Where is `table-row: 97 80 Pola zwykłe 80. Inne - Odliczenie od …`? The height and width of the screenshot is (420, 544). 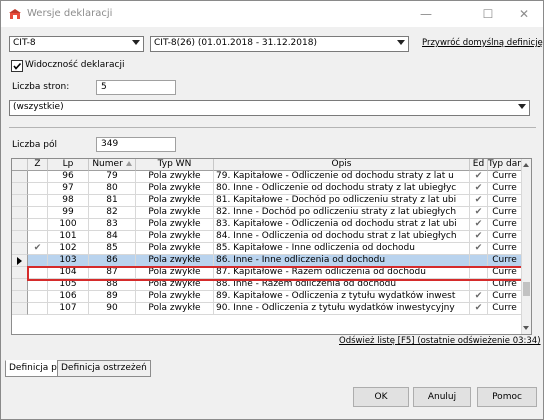
table-row: 97 80 Pola zwykłe 80. Inne - Odliczenie od … is located at coordinates (267, 189).